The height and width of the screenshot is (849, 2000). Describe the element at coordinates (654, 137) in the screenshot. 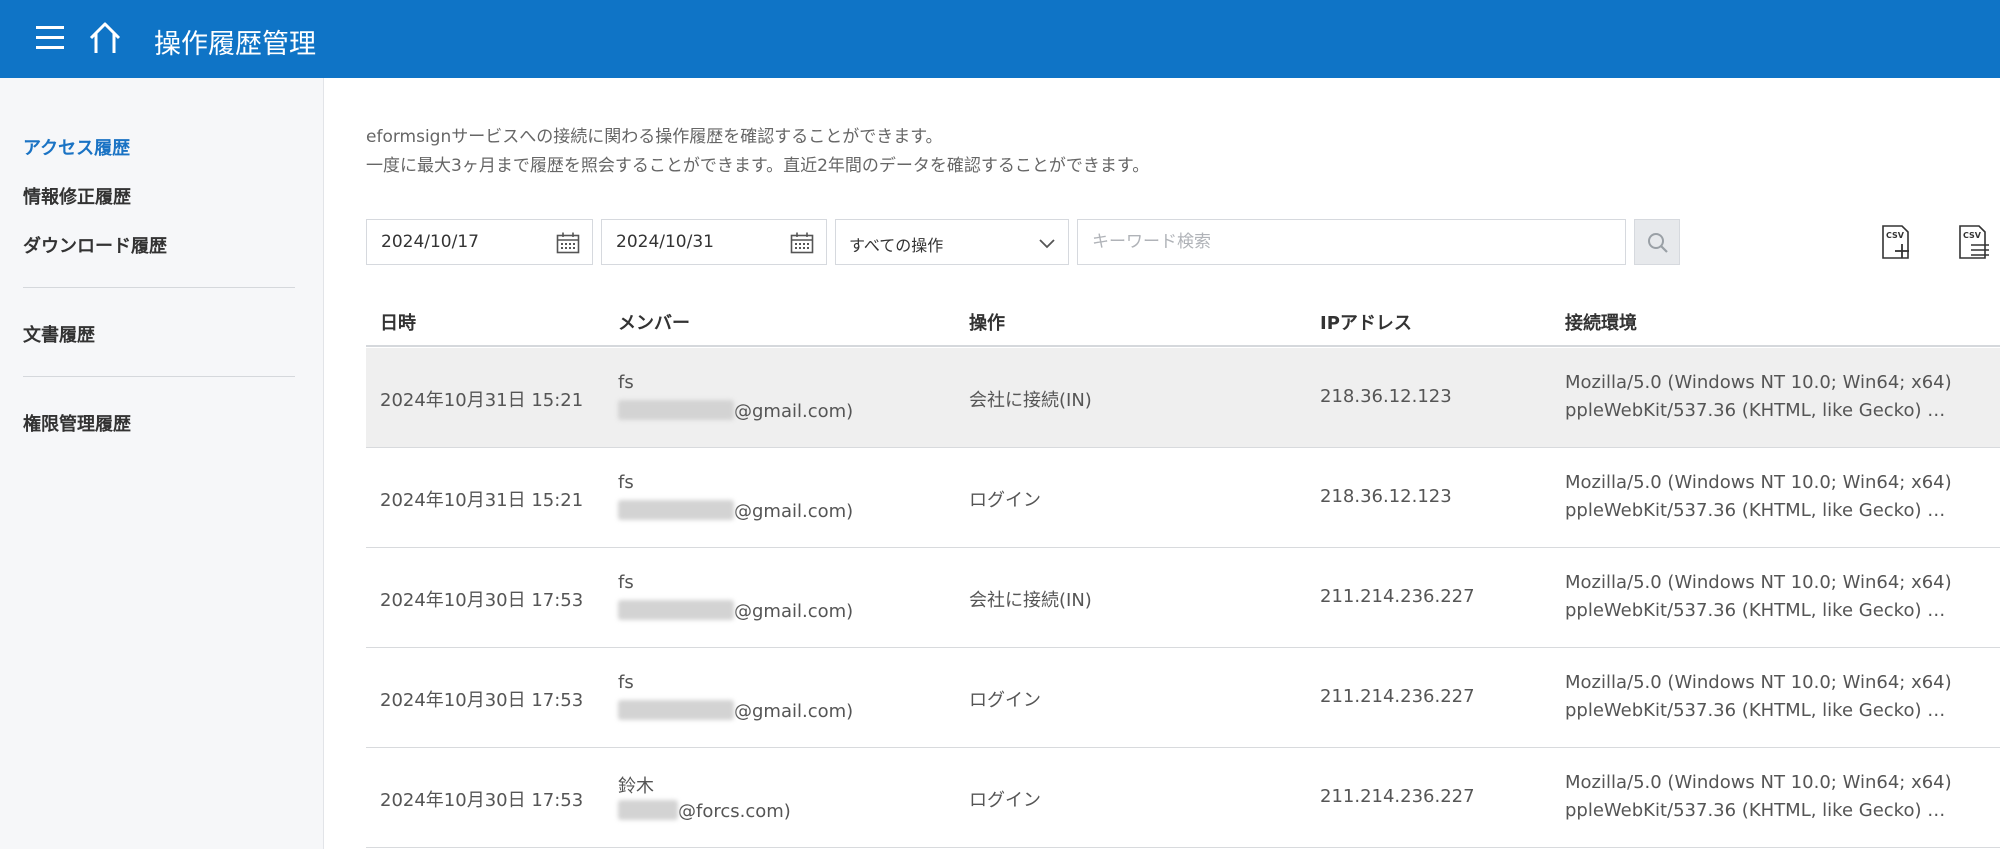

I see `description-line-1: eformsignサービスへの接続に関わる操作履歴を確認することができます。` at that location.